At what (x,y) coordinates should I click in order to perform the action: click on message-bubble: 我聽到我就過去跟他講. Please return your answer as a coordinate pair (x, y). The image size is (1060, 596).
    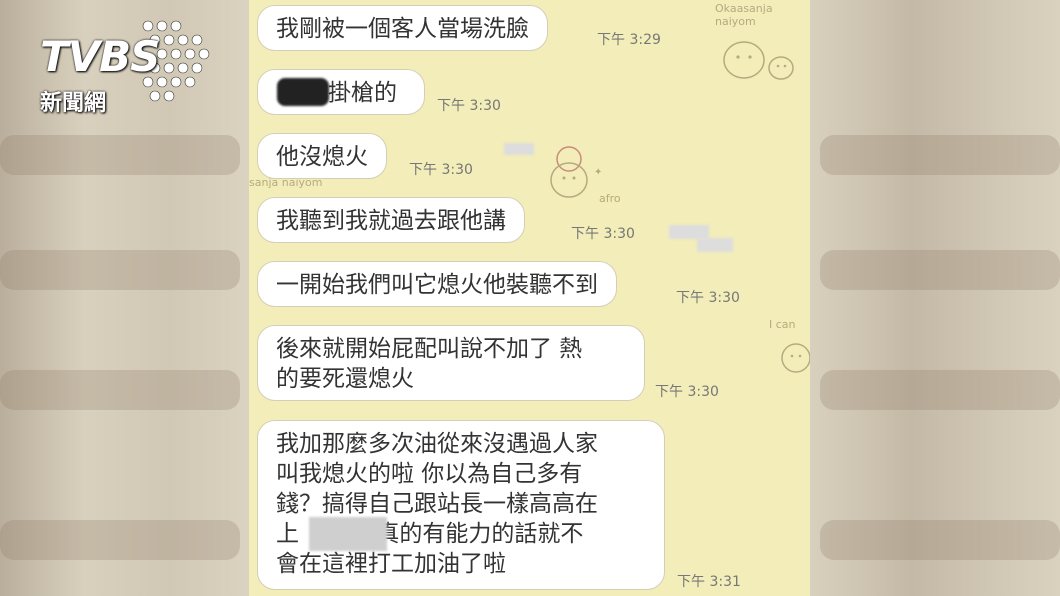
    Looking at the image, I should click on (391, 220).